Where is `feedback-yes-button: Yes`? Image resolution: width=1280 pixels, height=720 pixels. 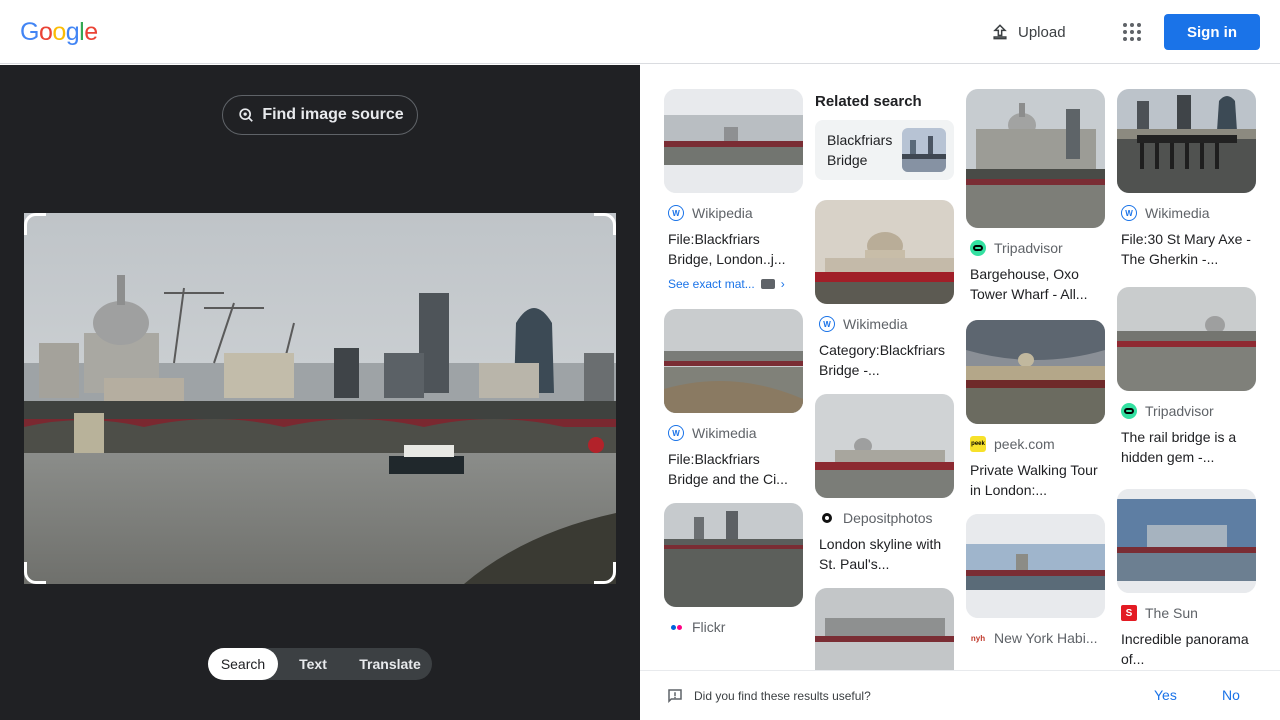 feedback-yes-button: Yes is located at coordinates (1165, 695).